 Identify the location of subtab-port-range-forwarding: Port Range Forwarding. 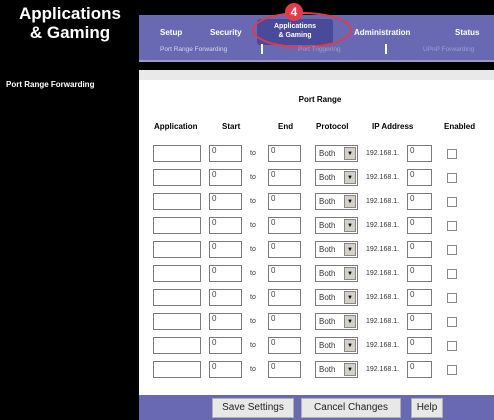
(193, 49).